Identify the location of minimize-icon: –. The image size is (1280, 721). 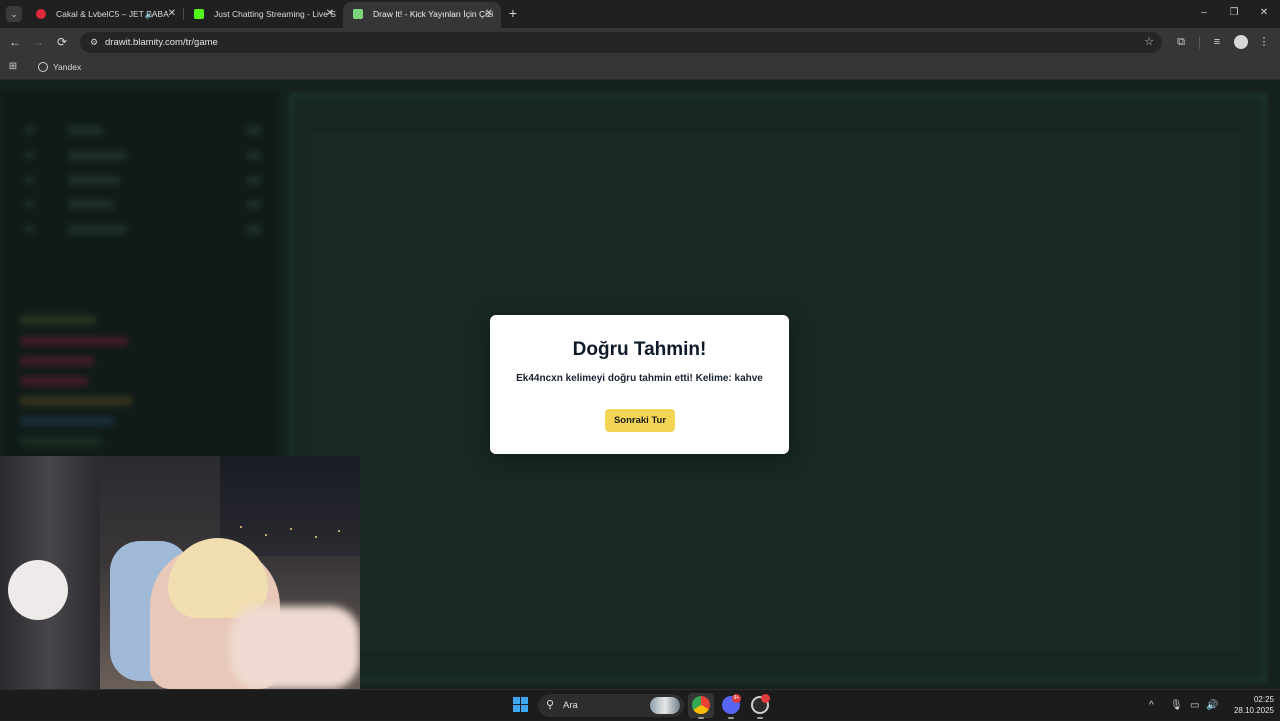
(1204, 13).